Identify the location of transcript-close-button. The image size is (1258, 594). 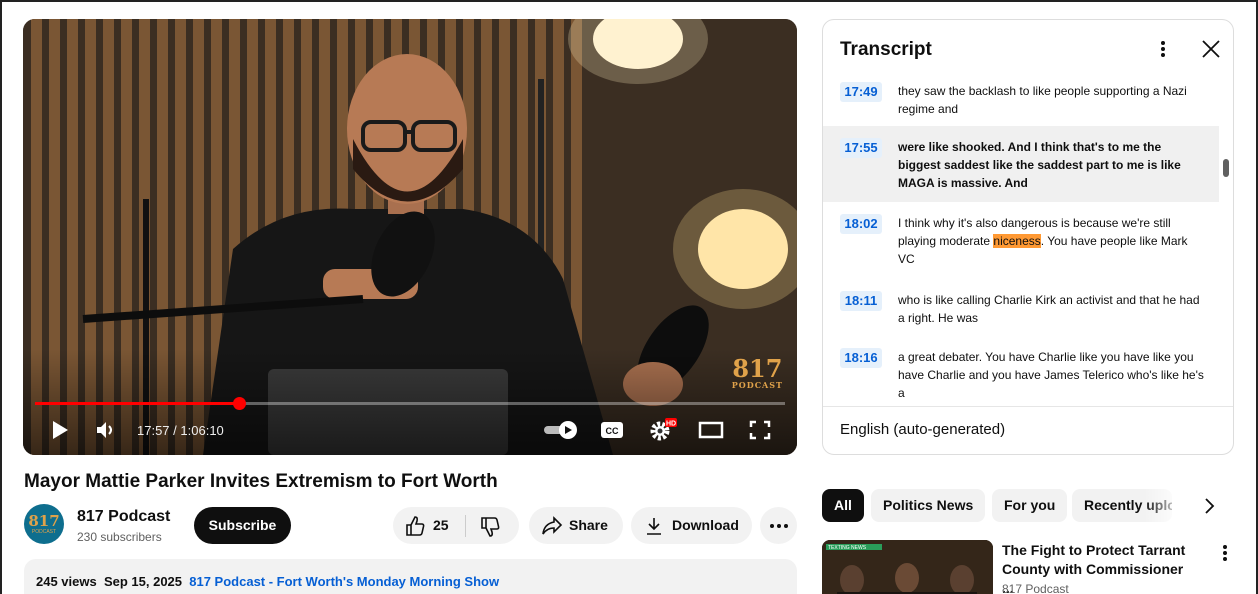
(1211, 49).